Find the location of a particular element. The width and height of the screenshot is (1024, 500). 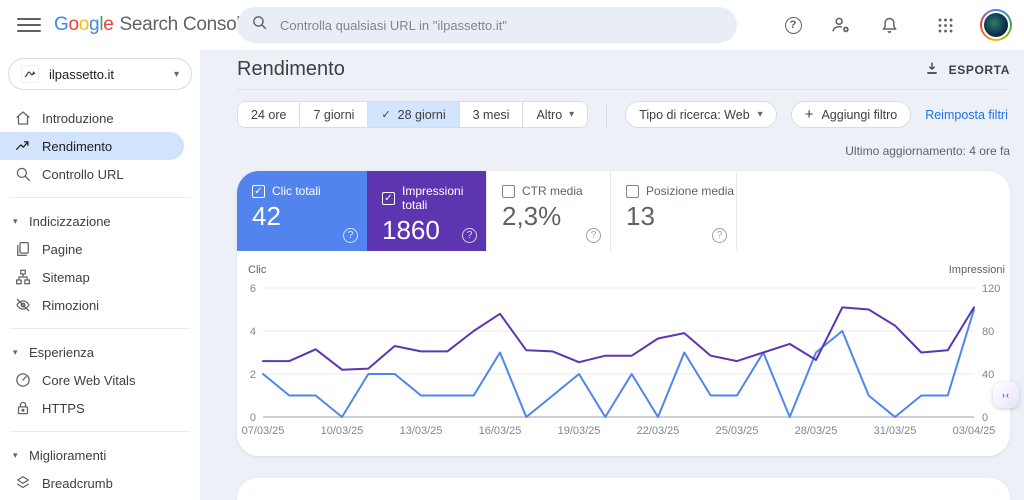

metric-label: Posizione media is located at coordinates (690, 191).